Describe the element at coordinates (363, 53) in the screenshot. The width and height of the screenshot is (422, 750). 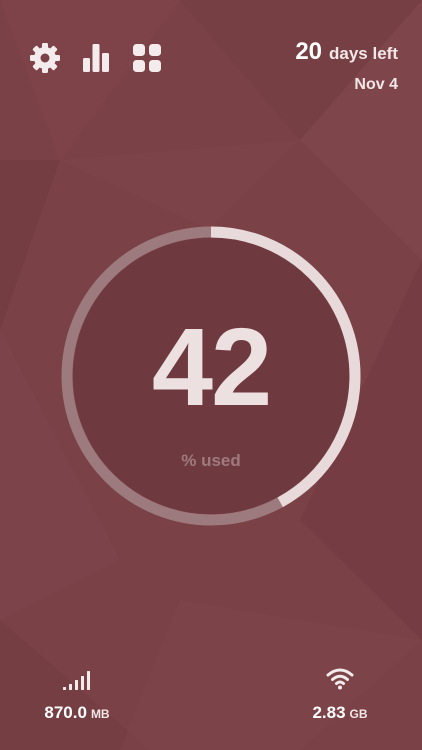
I see `days-left-label: days left` at that location.